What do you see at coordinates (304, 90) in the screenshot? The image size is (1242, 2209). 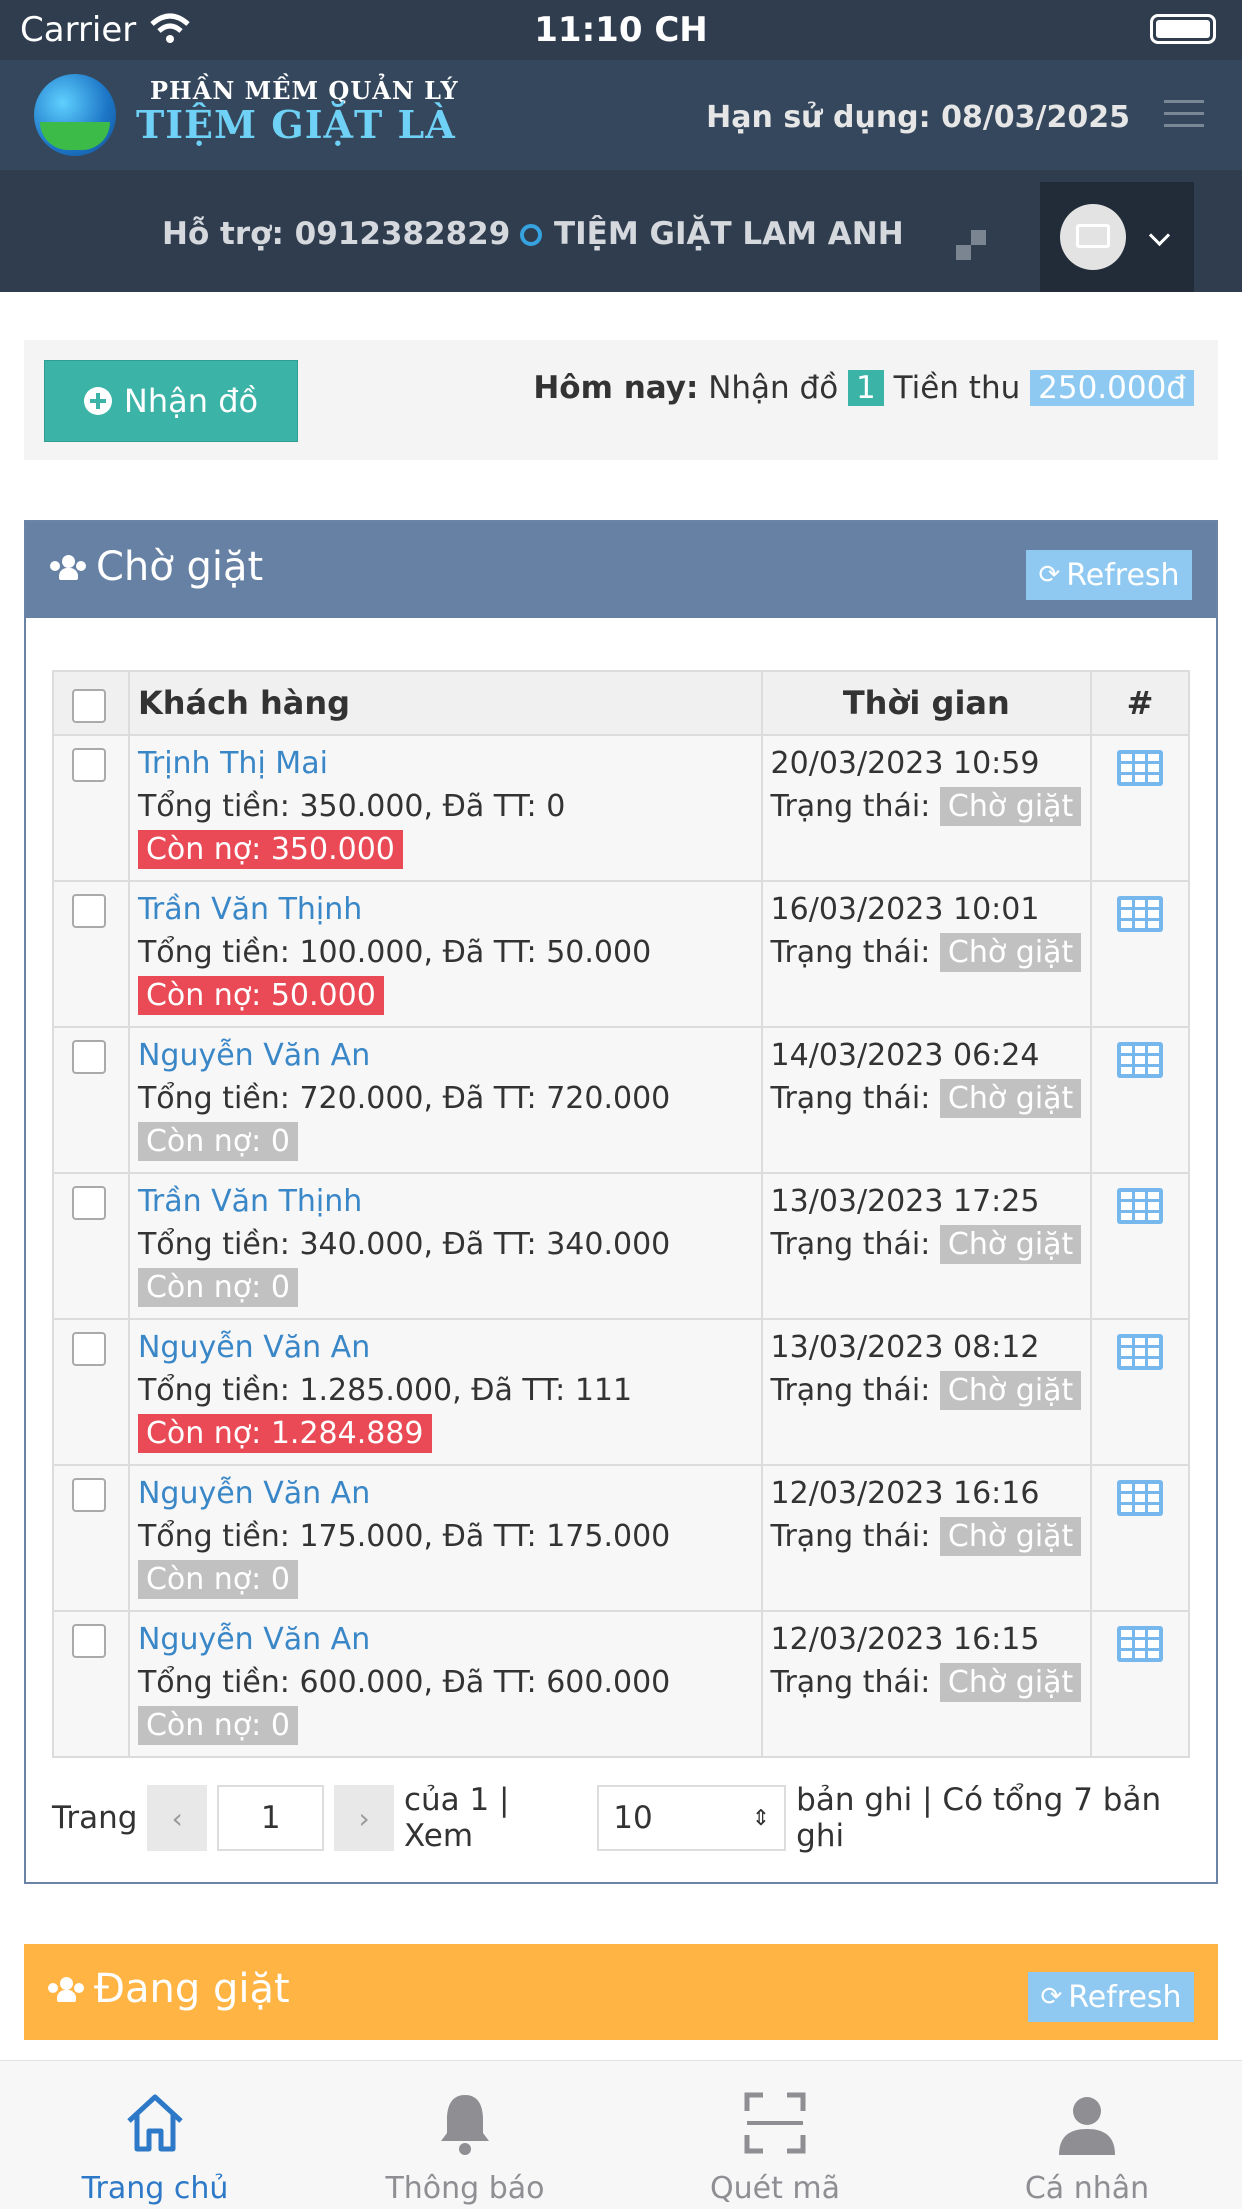 I see `logo-subtitle: PHẦN MỀM QUẢN LÝ` at bounding box center [304, 90].